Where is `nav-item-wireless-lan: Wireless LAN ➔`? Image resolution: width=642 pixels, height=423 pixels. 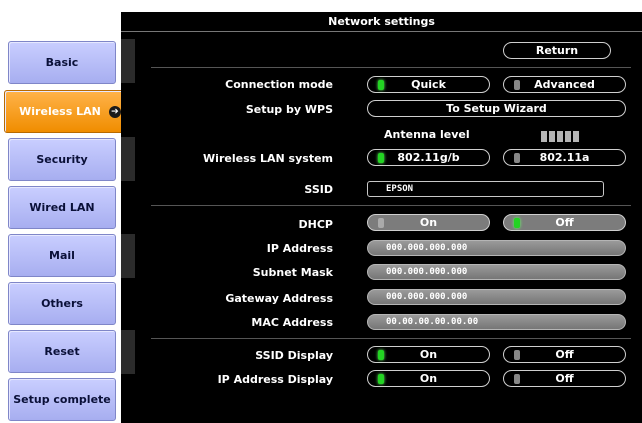
nav-item-wireless-lan: Wireless LAN ➔ is located at coordinates (70, 111).